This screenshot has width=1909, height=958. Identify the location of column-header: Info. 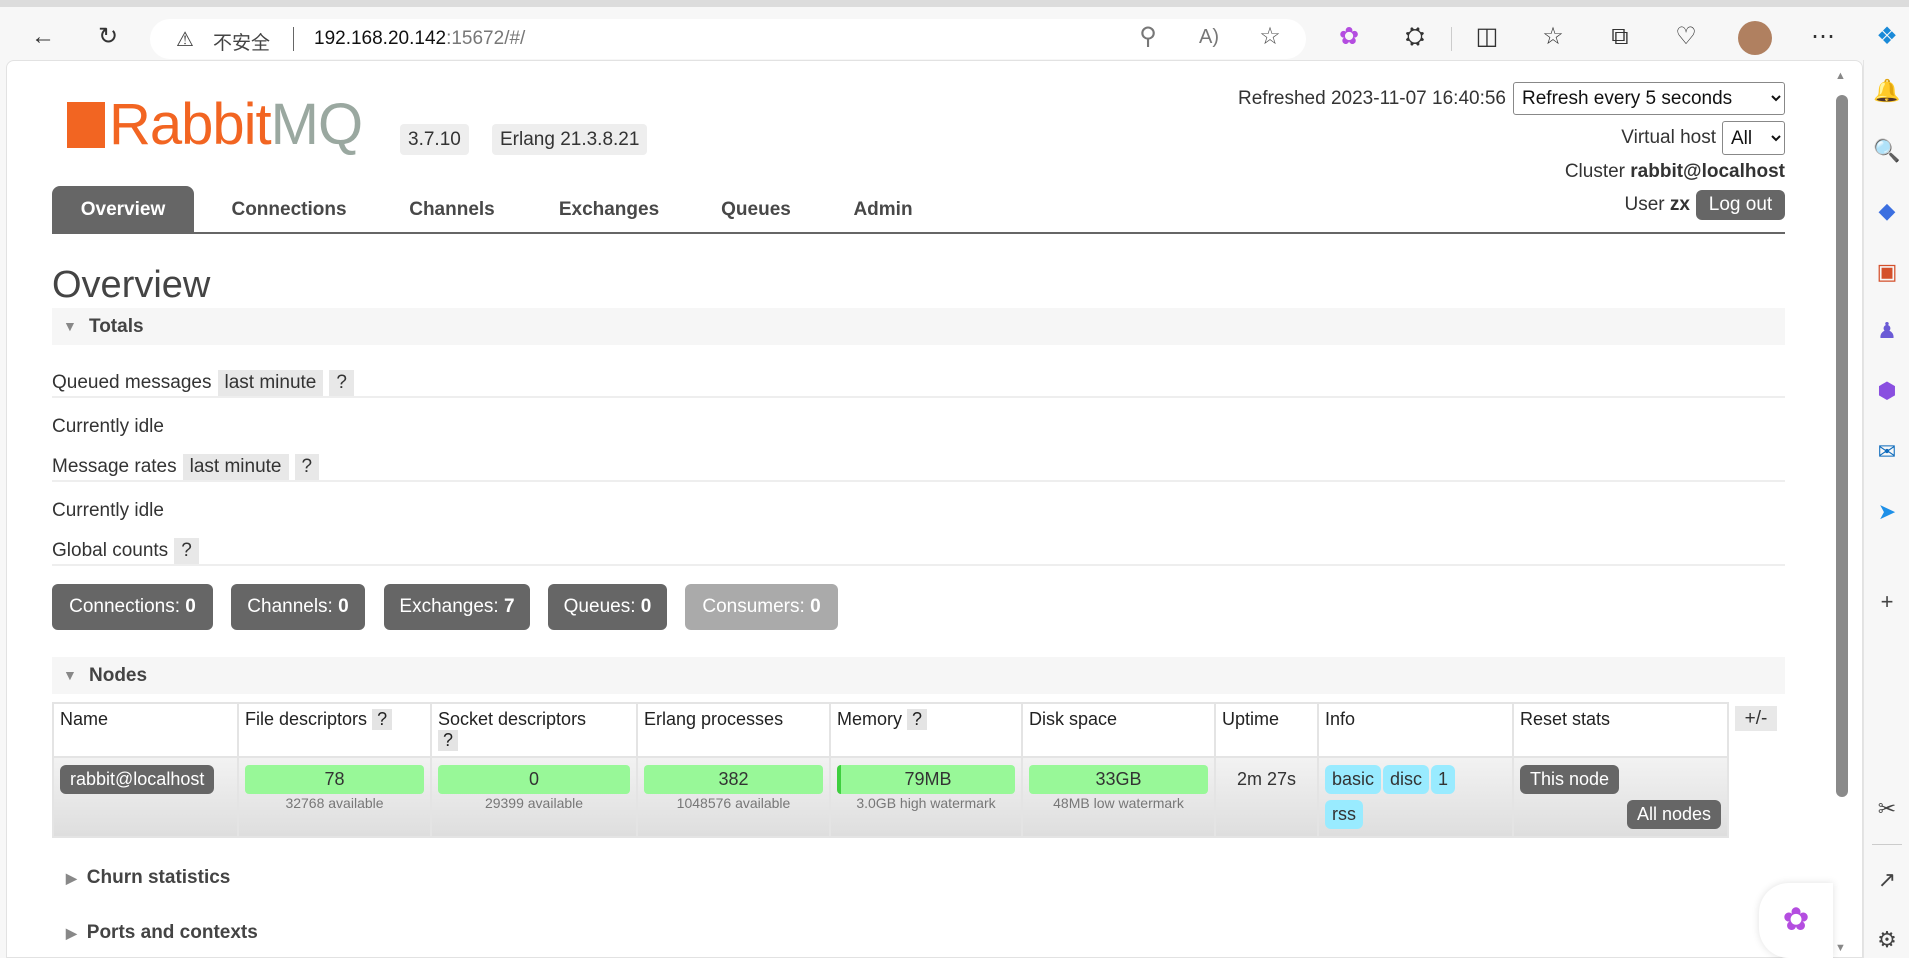
(1415, 730).